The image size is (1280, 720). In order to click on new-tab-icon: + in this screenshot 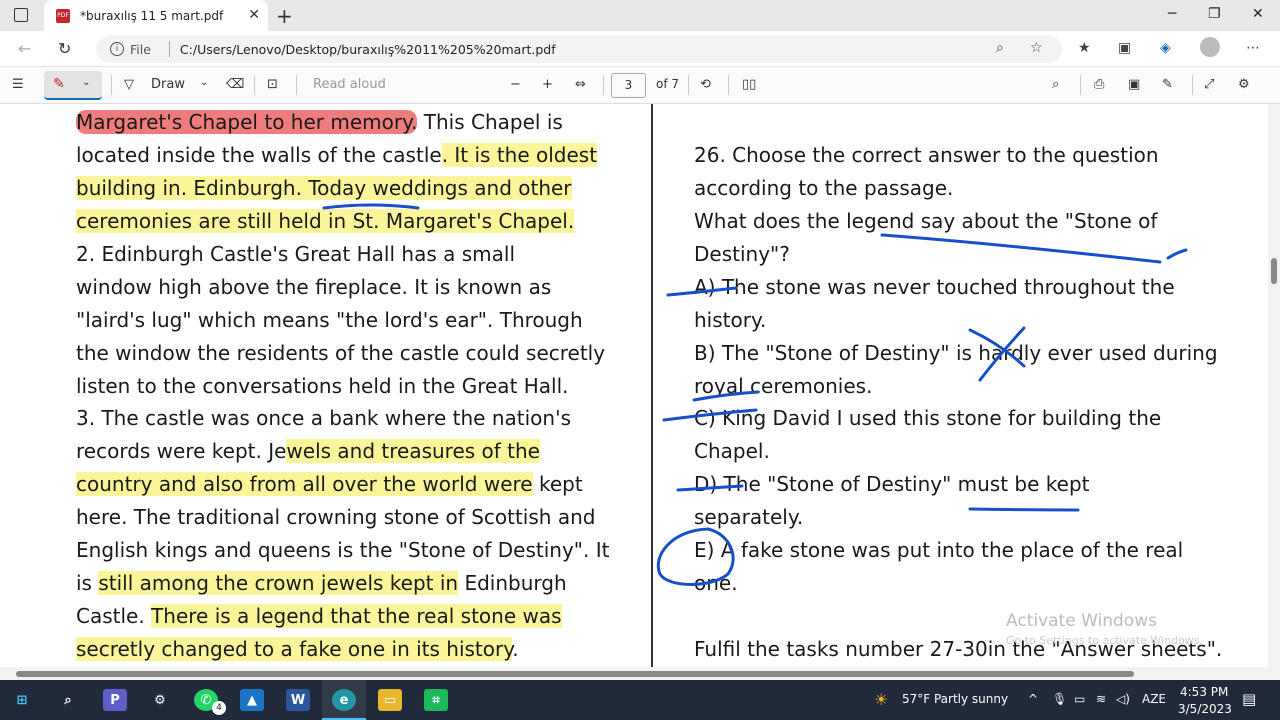, I will do `click(284, 16)`.